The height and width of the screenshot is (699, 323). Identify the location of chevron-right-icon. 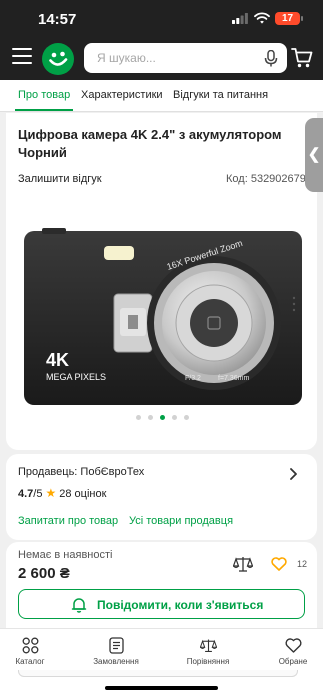
(293, 474).